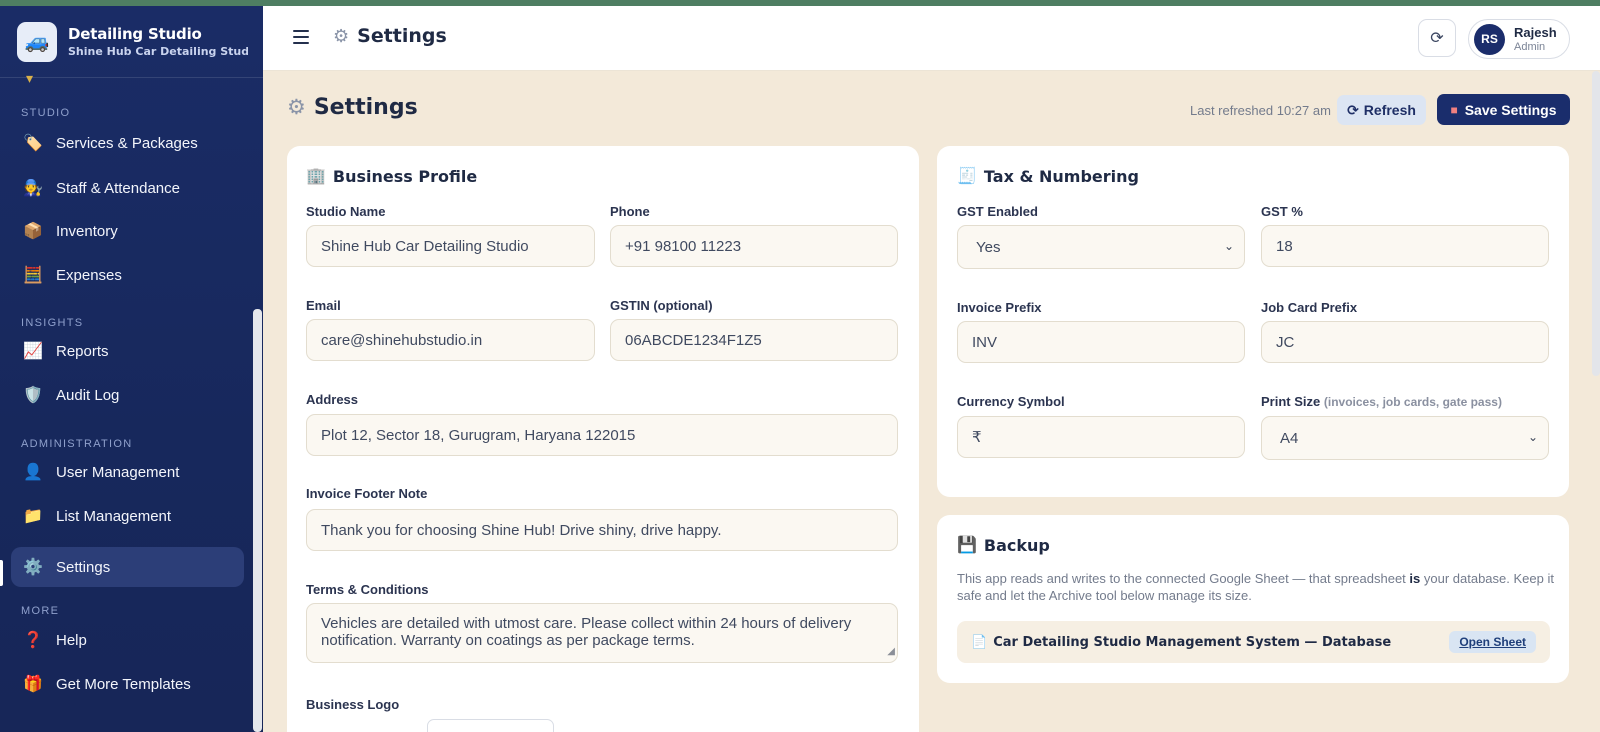 The width and height of the screenshot is (1600, 732). I want to click on office-building-icon: 🏢, so click(316, 176).